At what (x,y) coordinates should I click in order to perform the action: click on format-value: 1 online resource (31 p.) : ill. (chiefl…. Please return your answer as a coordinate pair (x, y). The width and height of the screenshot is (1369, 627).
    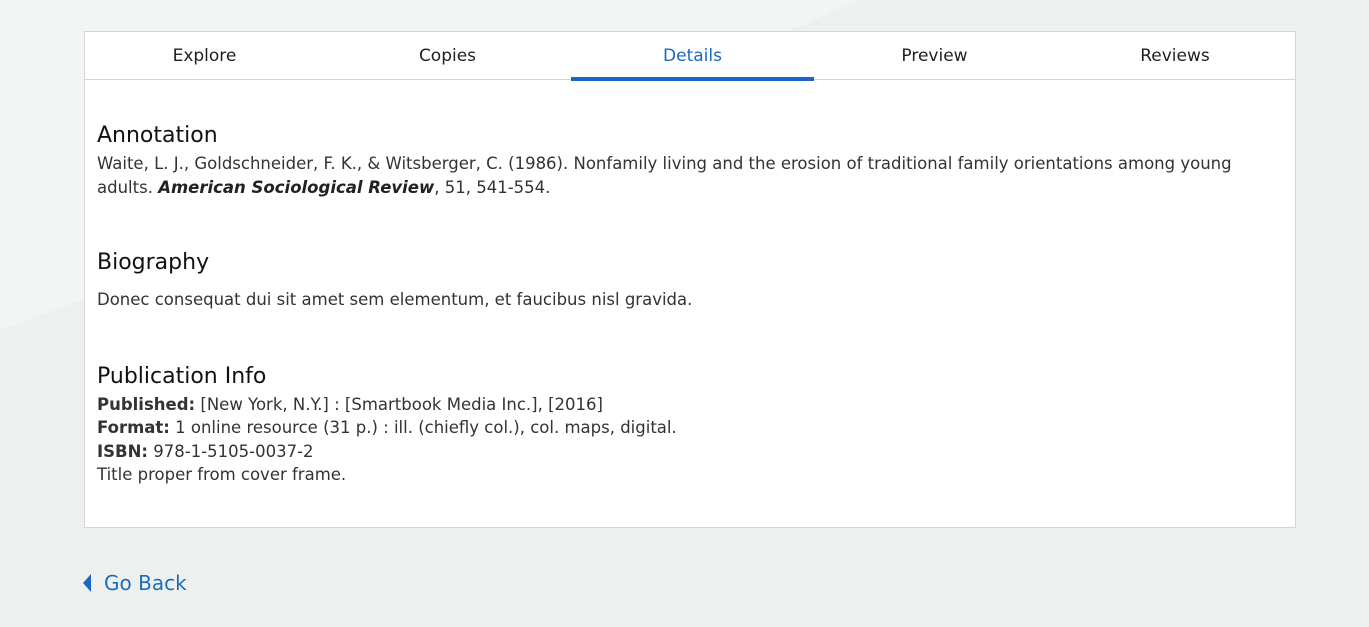
    Looking at the image, I should click on (423, 427).